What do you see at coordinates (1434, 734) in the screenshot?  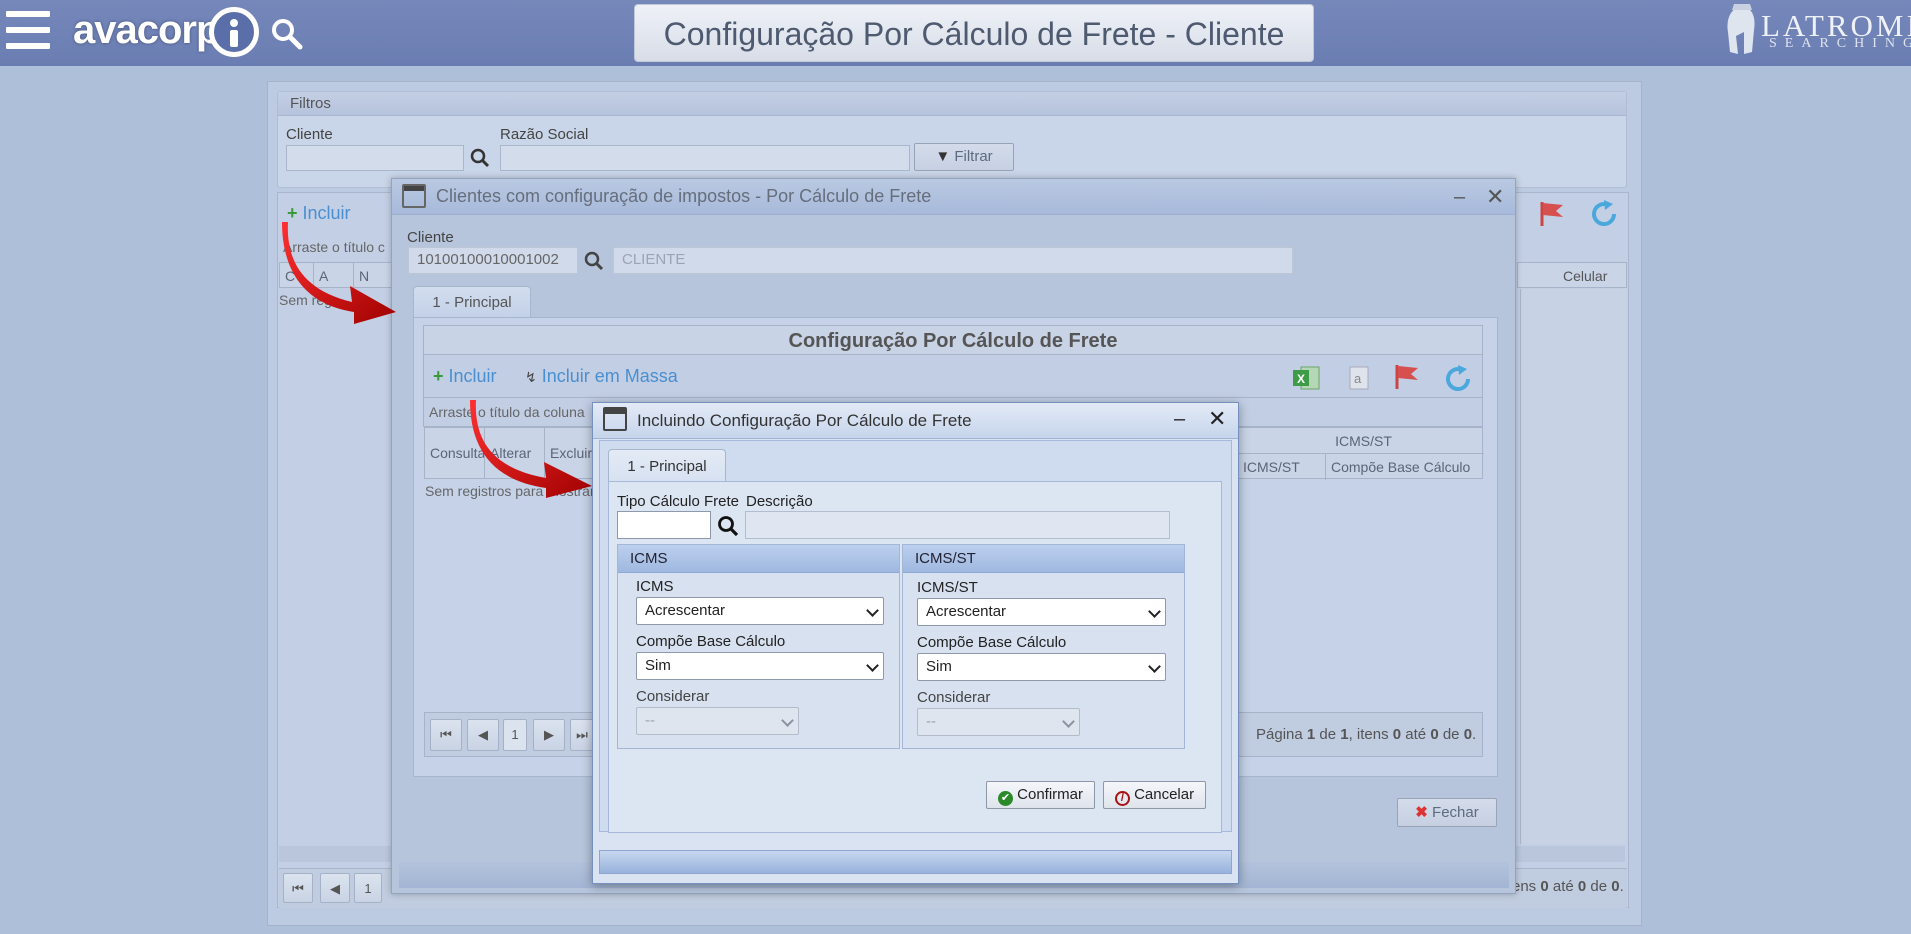 I see `pager-to: 0` at bounding box center [1434, 734].